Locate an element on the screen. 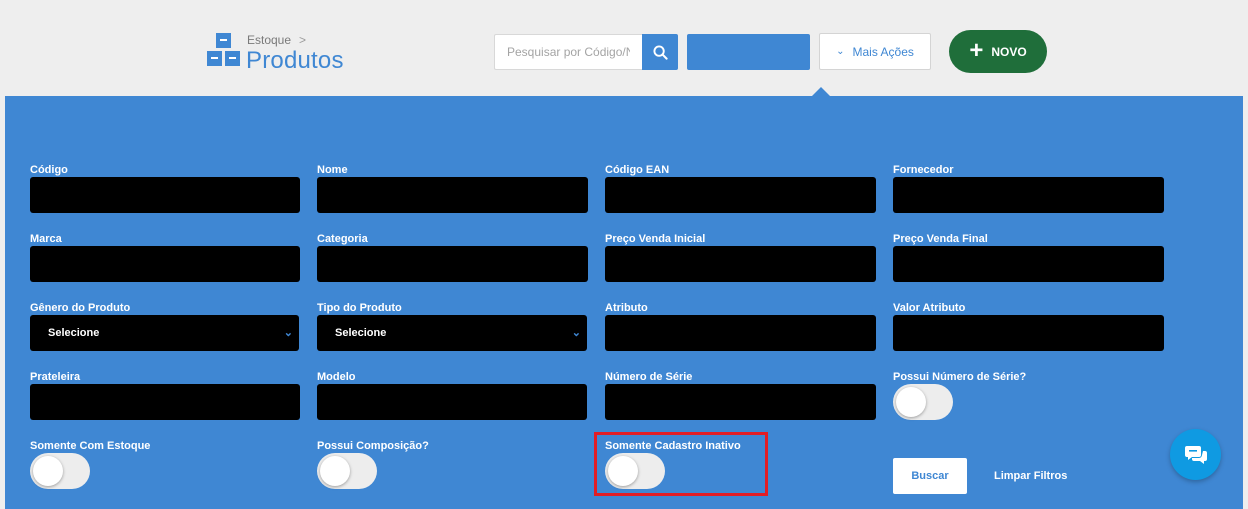 This screenshot has width=1248, height=509. page-title: Produtos is located at coordinates (295, 60).